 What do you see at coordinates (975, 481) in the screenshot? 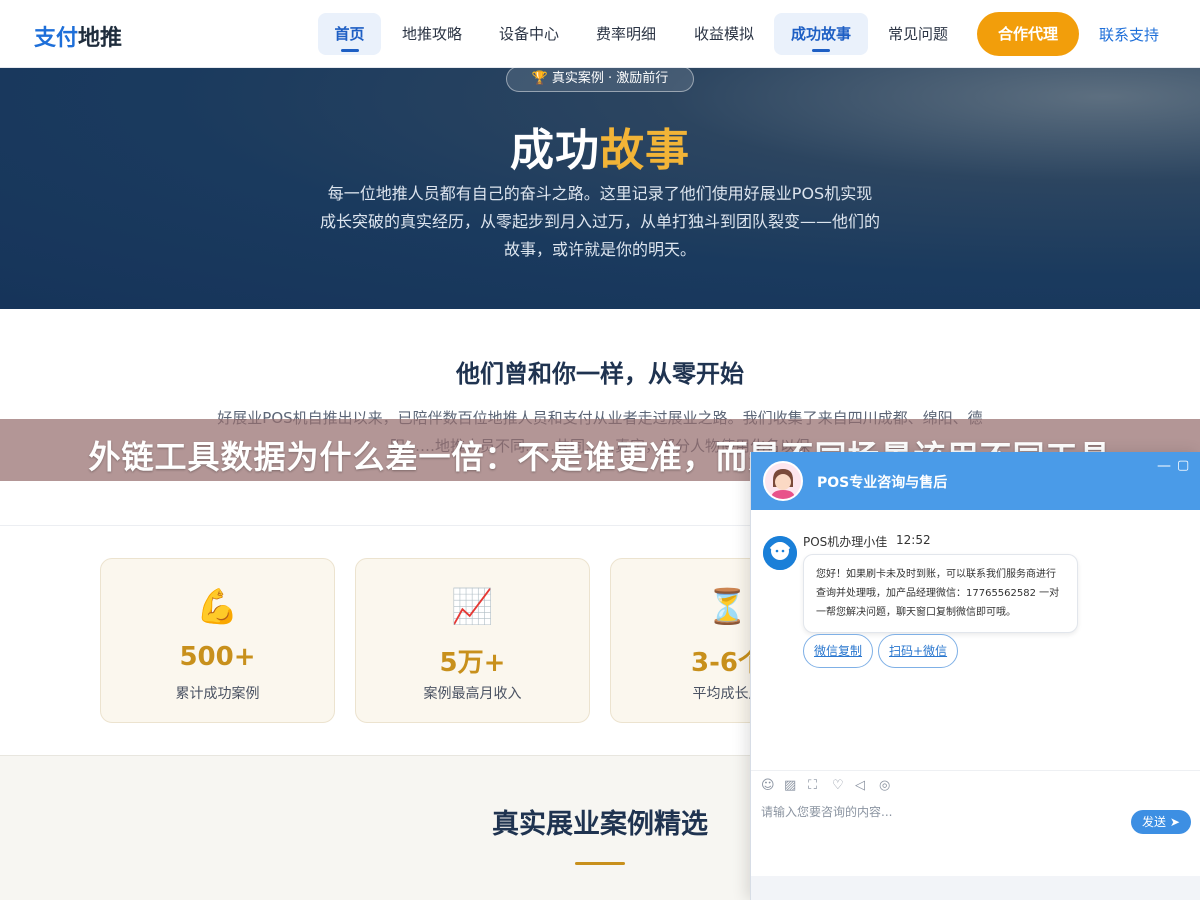
I see `chat-header: POS专业咨询与售后 — ▢` at bounding box center [975, 481].